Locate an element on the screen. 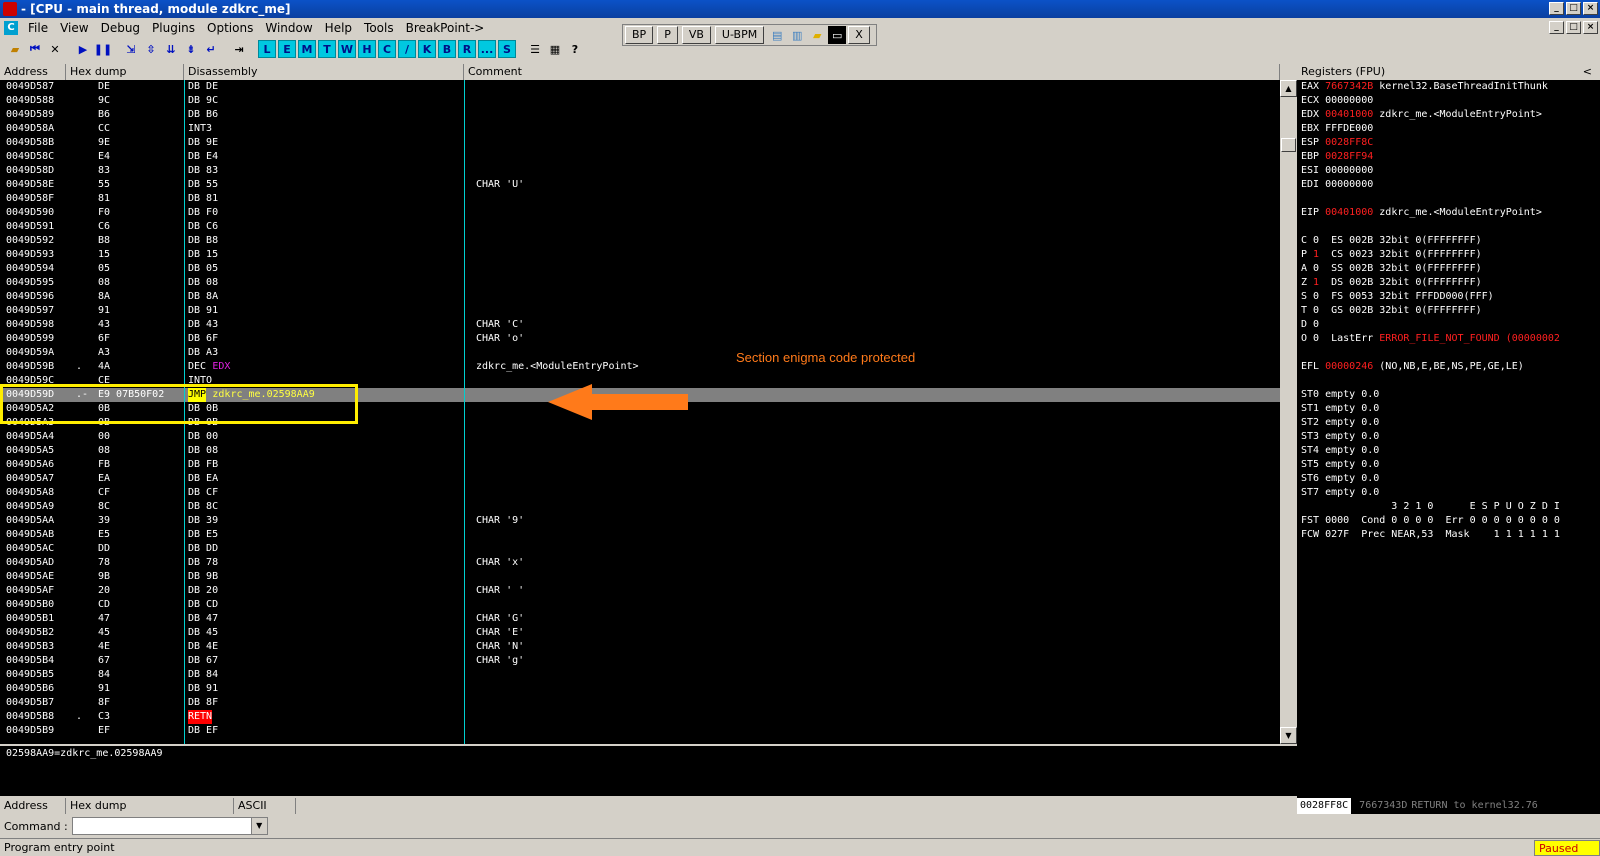 This screenshot has width=1600, height=856. register-line: P 1 CS 0023 32bit 0(FFFFFFFF) is located at coordinates (1430, 255).